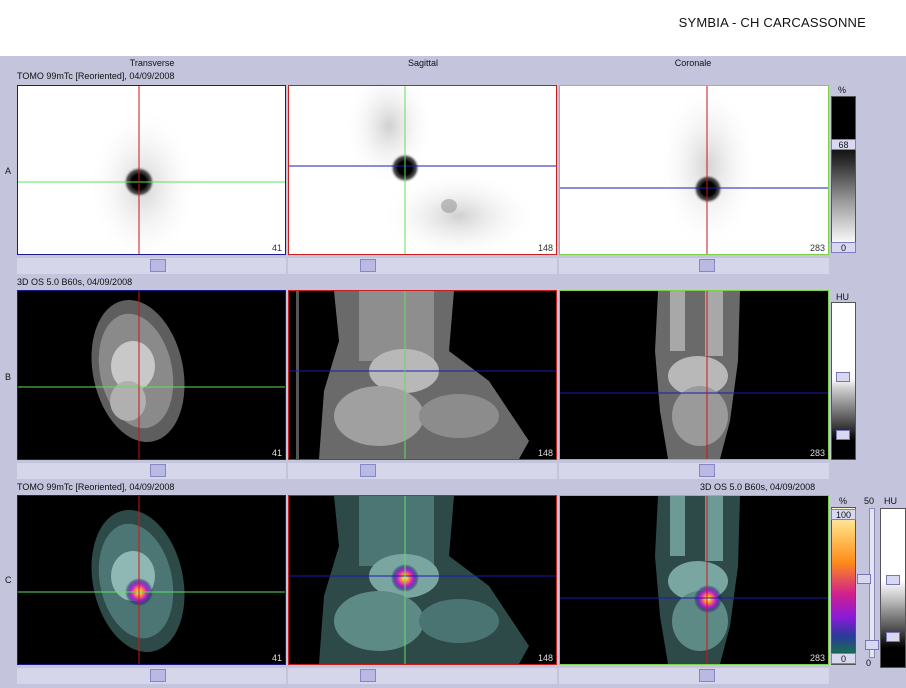  Describe the element at coordinates (96, 76) in the screenshot. I see `row-a-series-label: TOMO 99mTc [Reoriented], 04/09/2008` at that location.